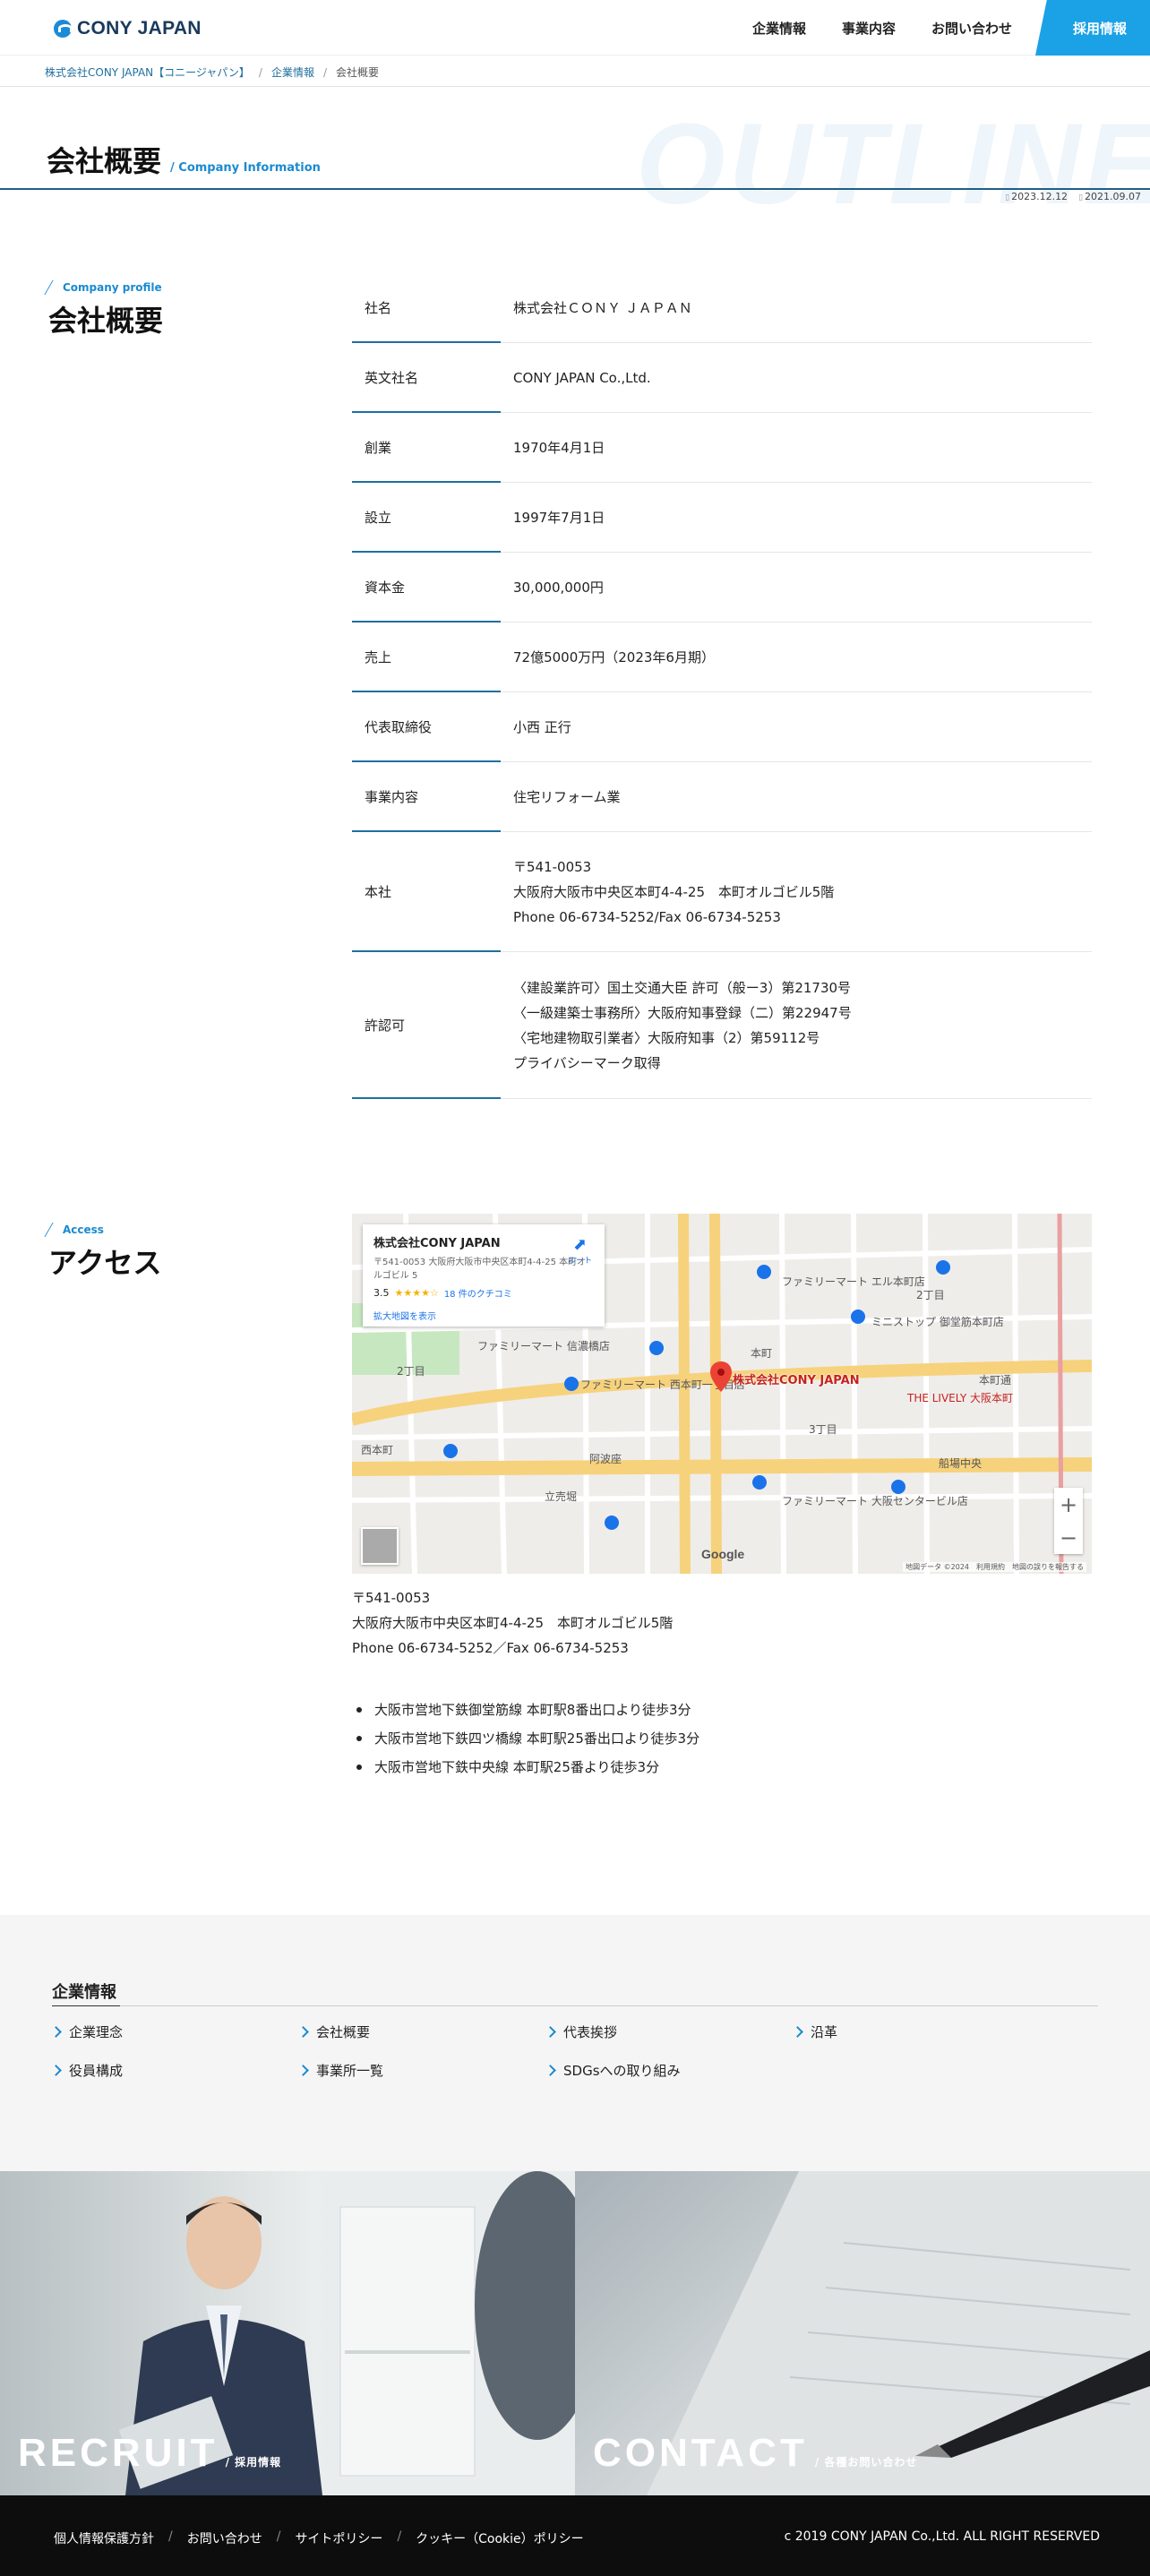  What do you see at coordinates (721, 1378) in the screenshot?
I see `map-pin-icon` at bounding box center [721, 1378].